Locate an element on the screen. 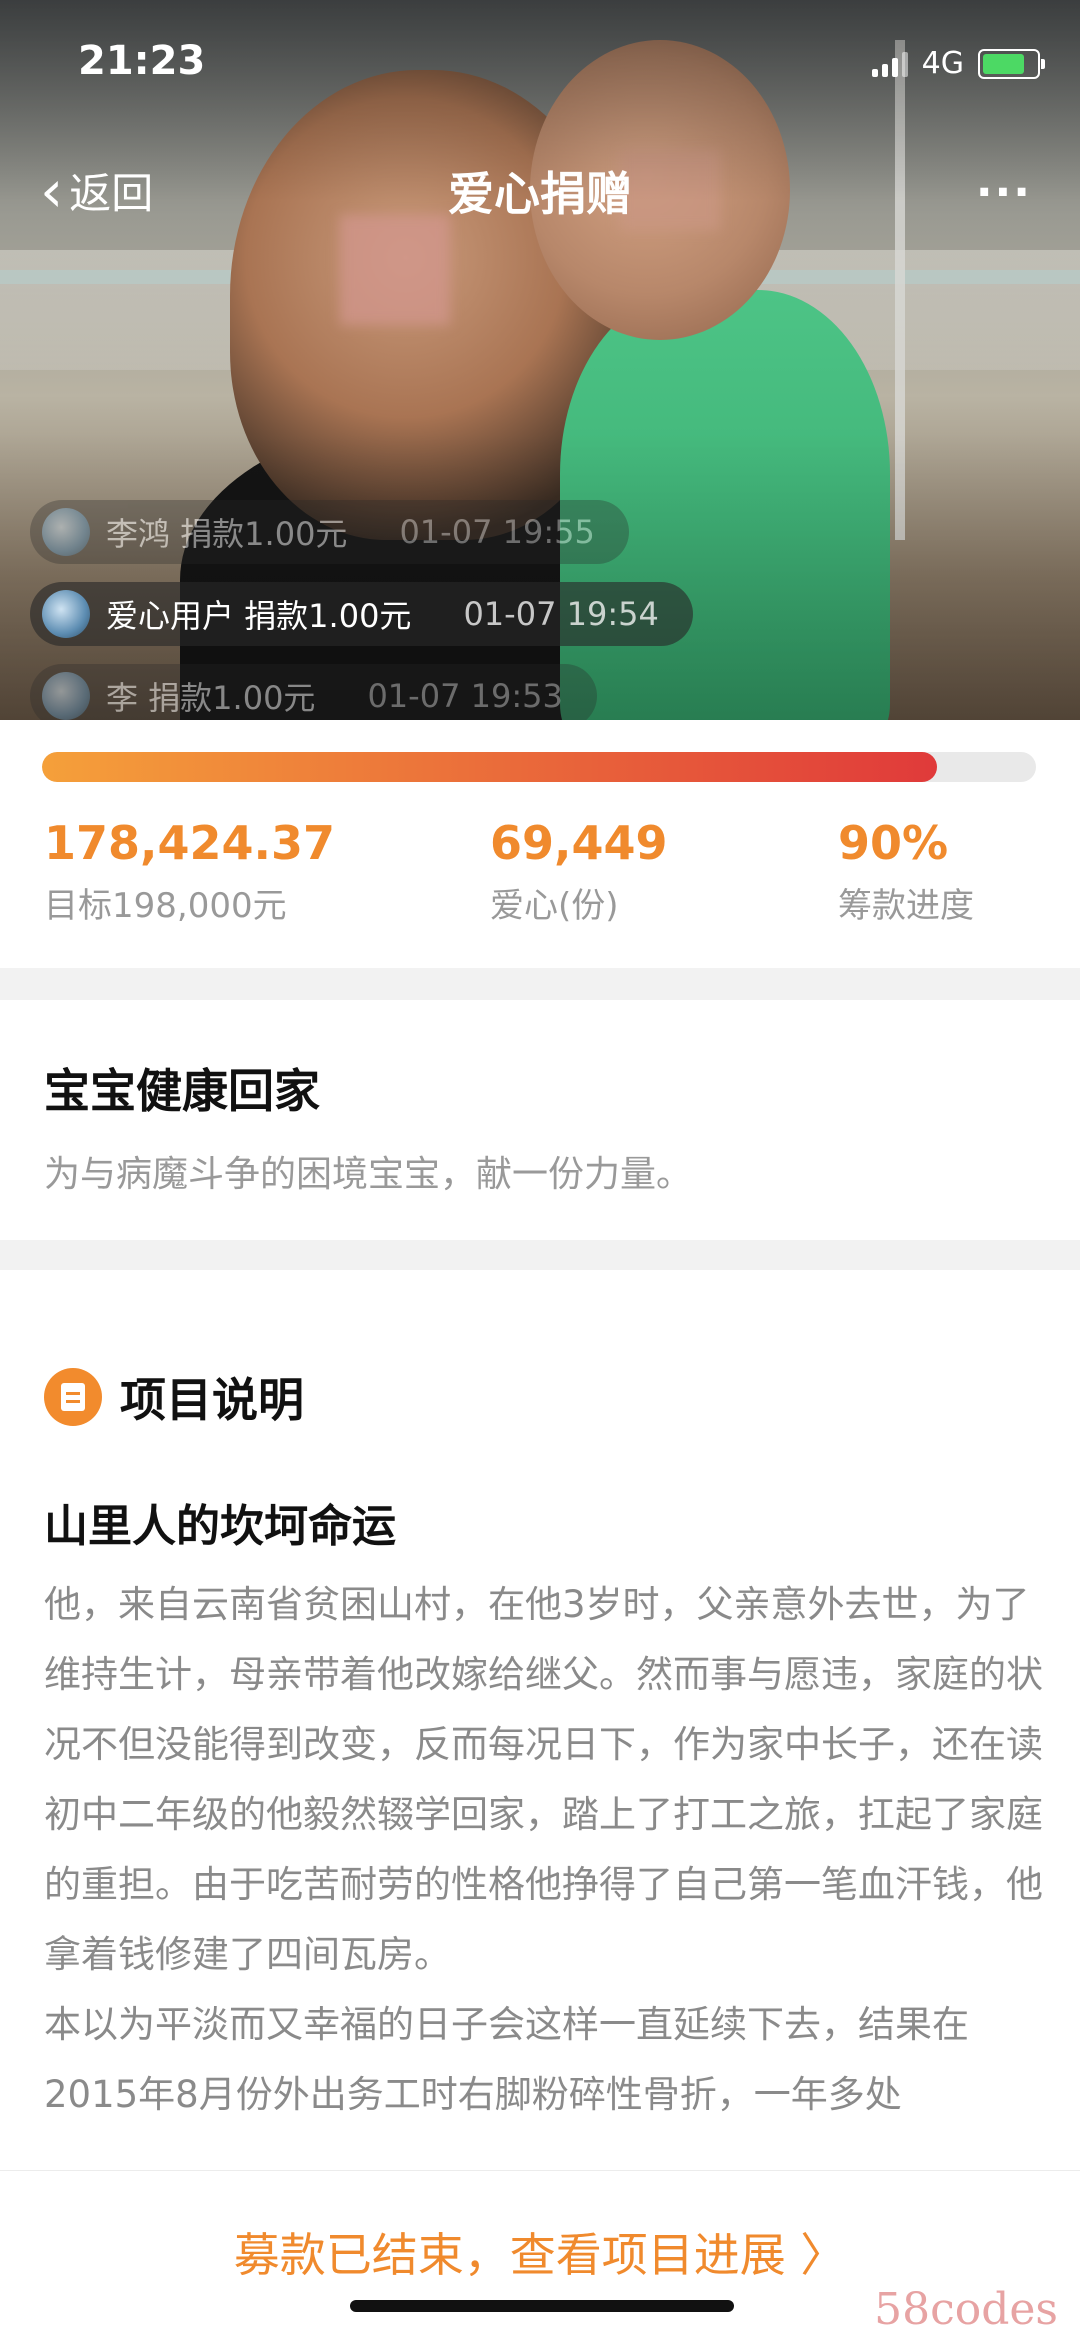  page-title: 爱心捐赠 is located at coordinates (540, 194).